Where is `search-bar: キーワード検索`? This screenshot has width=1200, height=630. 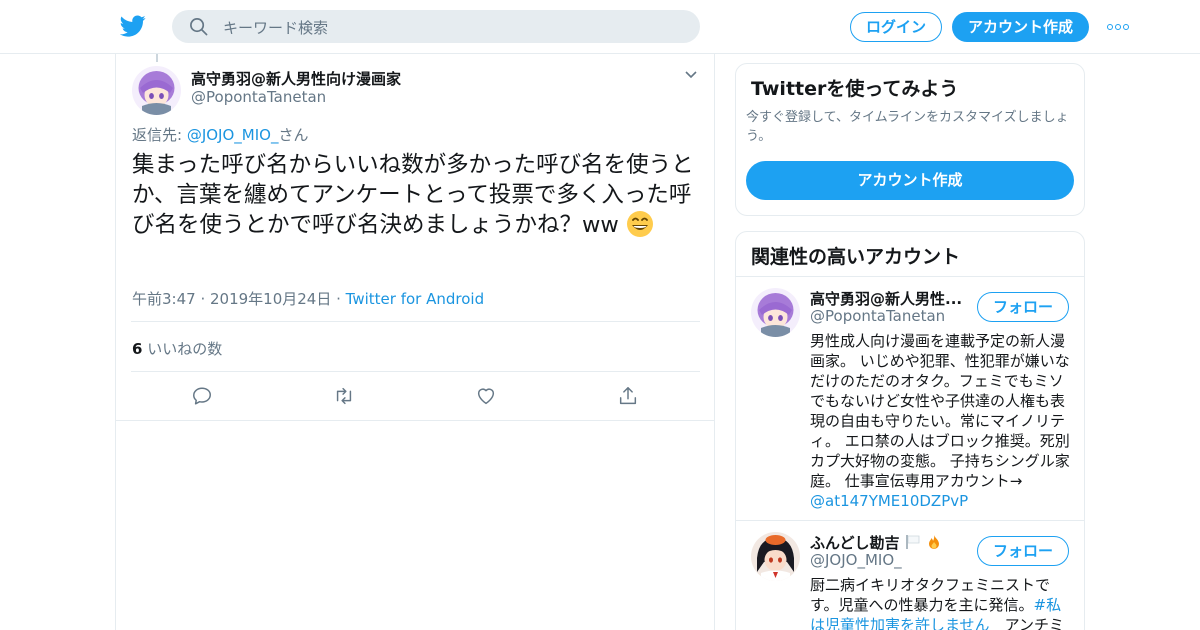
search-bar: キーワード検索 is located at coordinates (436, 26).